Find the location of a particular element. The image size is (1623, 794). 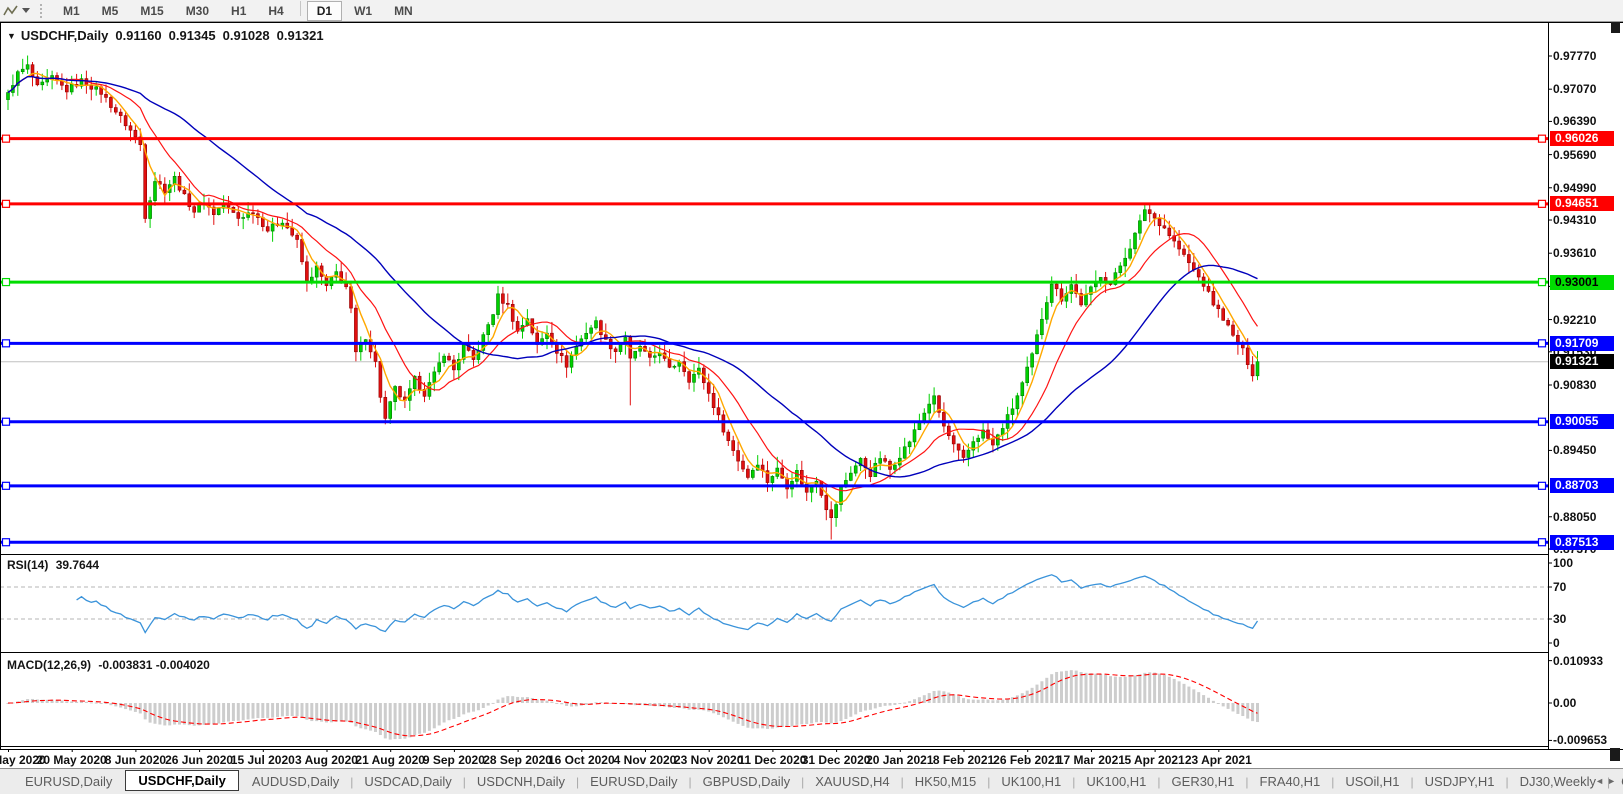

toolbar-grip is located at coordinates (41, 10).